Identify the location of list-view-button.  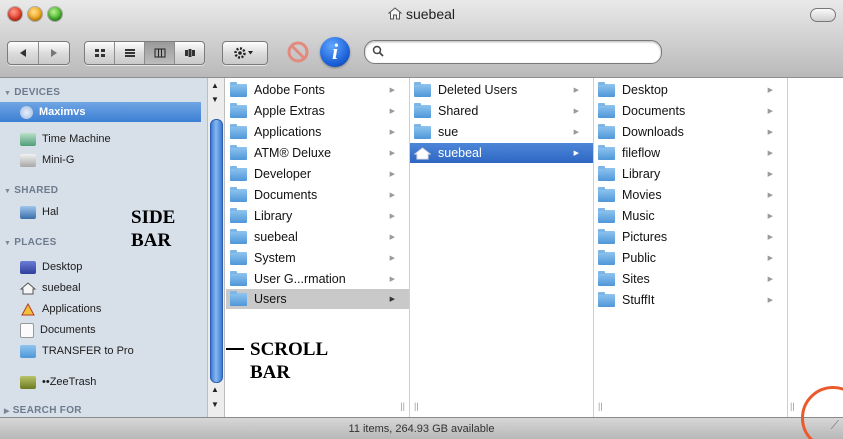
(130, 53).